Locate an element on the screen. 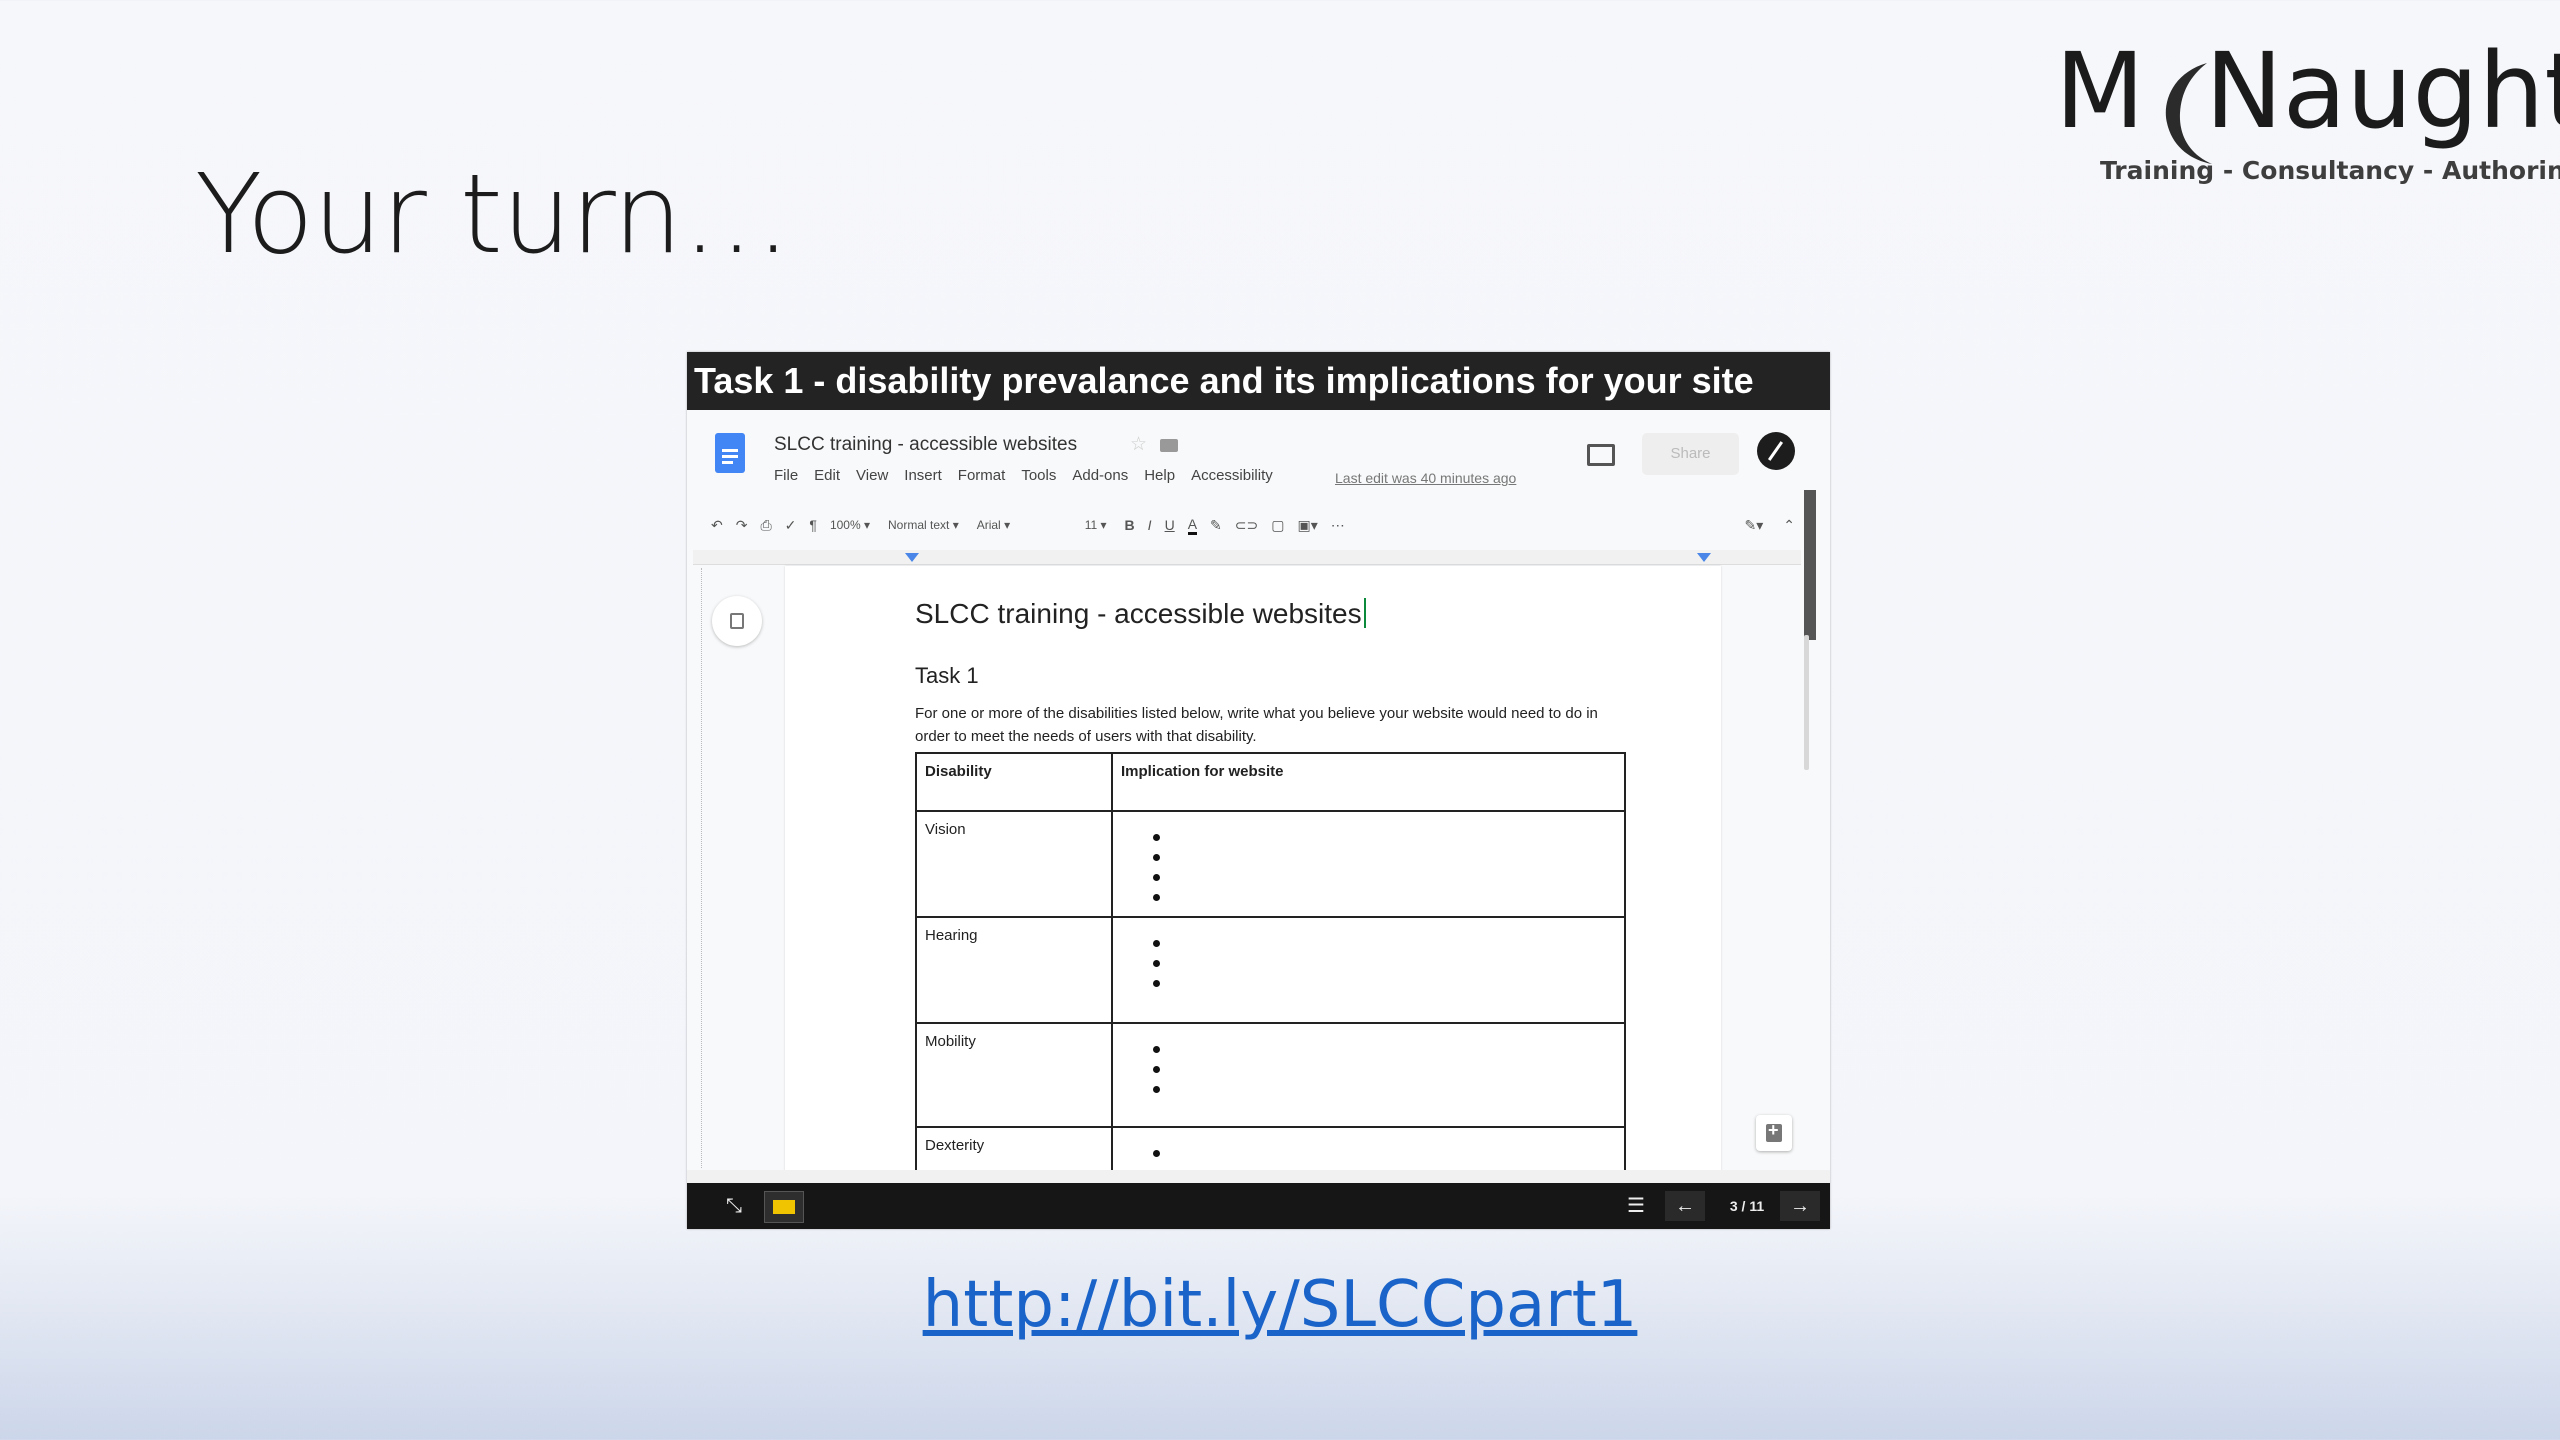 Image resolution: width=2560 pixels, height=1440 pixels. menu-edit: Edit is located at coordinates (827, 475).